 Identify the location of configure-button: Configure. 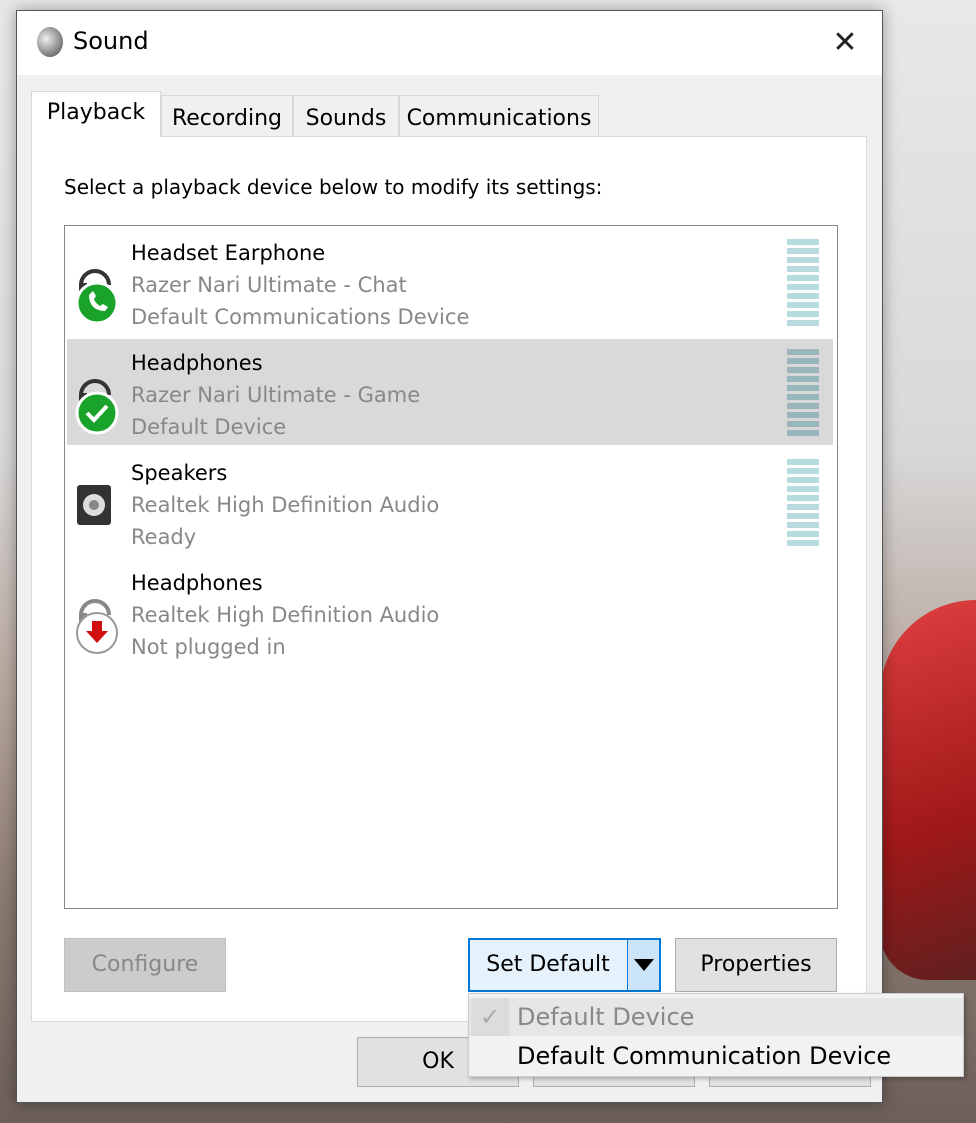
(145, 965).